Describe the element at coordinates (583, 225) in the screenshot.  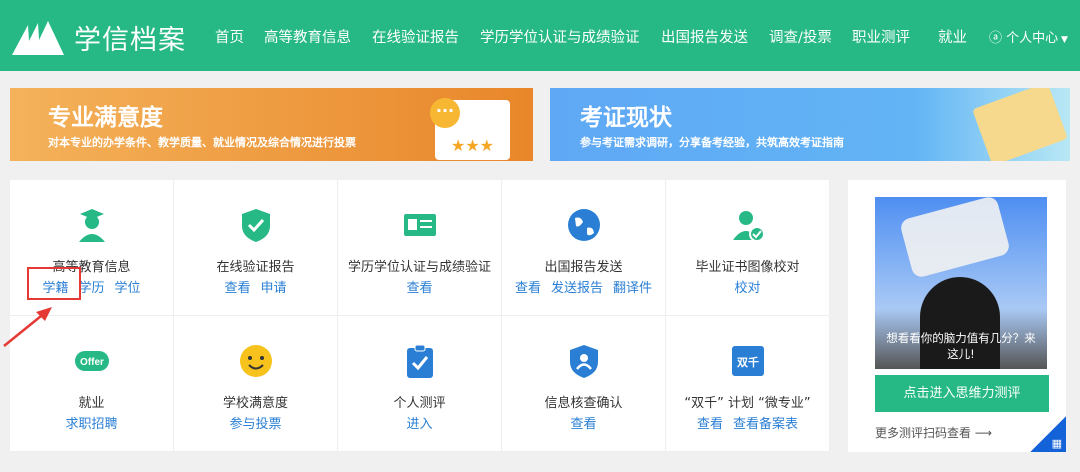
I see `globe-icon` at that location.